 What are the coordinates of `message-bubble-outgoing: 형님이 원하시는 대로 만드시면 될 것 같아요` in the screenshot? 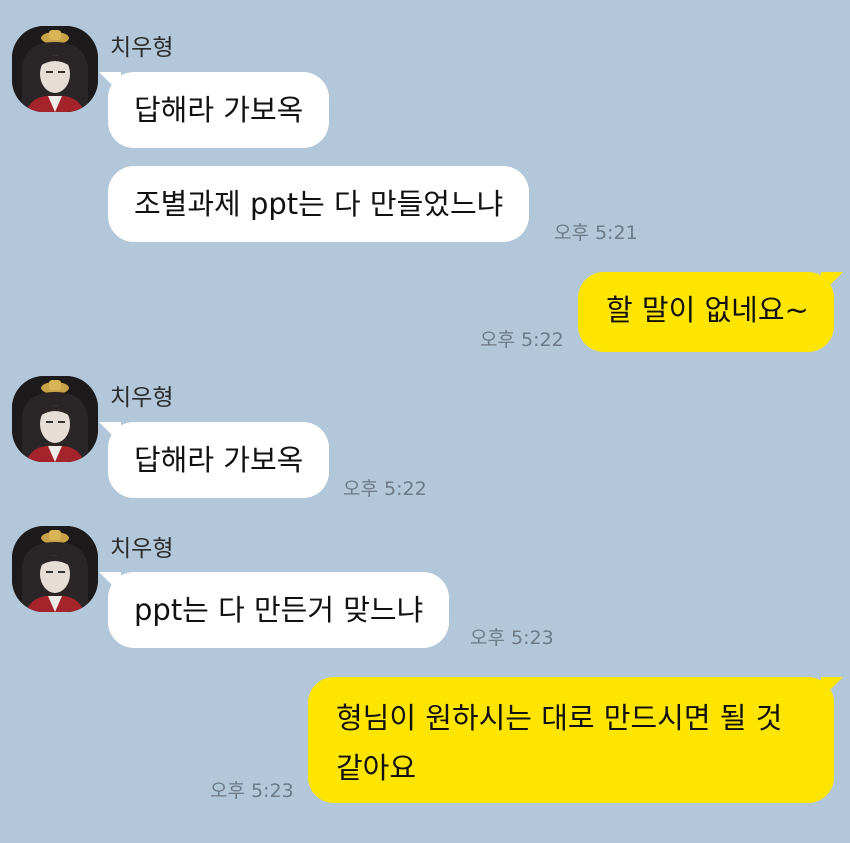 It's located at (575, 740).